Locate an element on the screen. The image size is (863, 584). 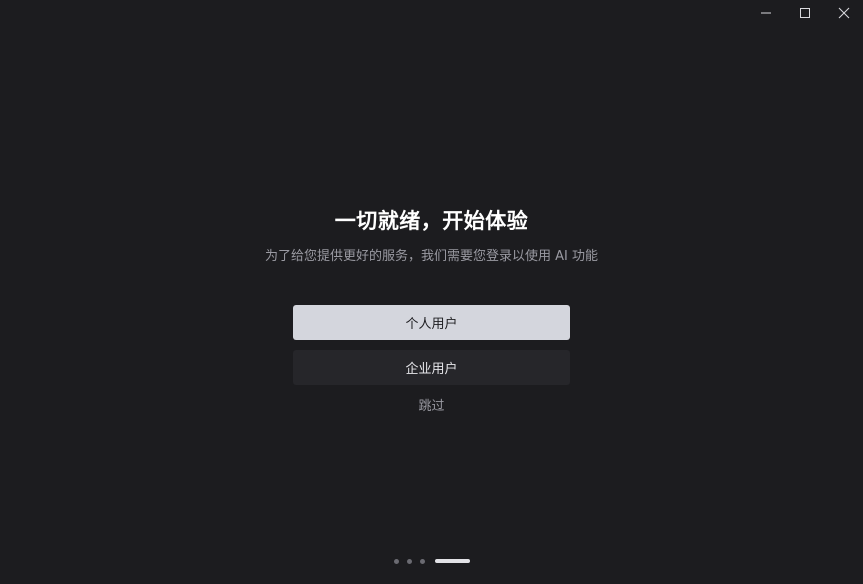
minimize-button is located at coordinates (765, 13).